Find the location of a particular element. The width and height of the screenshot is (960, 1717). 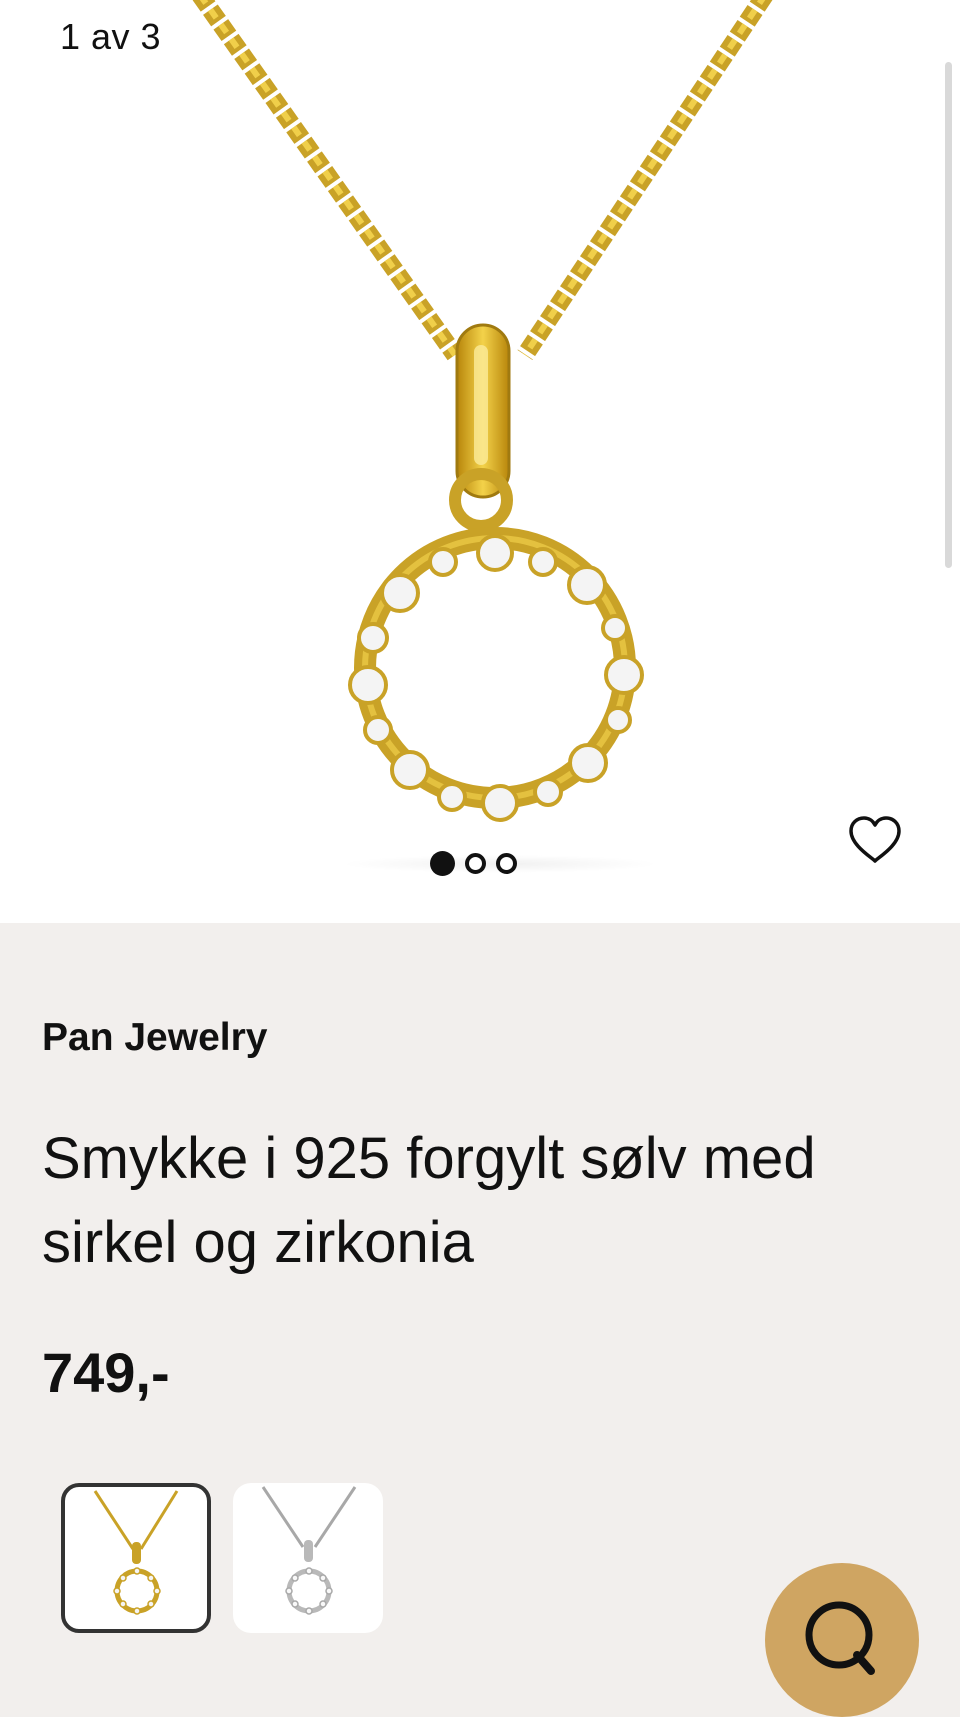

variant-gold is located at coordinates (136, 1558).